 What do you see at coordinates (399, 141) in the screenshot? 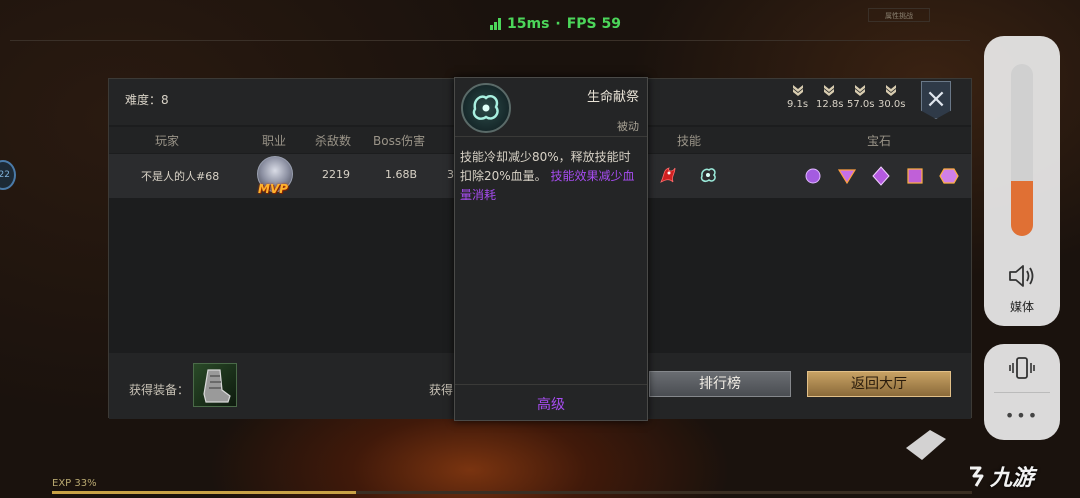
I see `col-boss-damage: Boss伤害` at bounding box center [399, 141].